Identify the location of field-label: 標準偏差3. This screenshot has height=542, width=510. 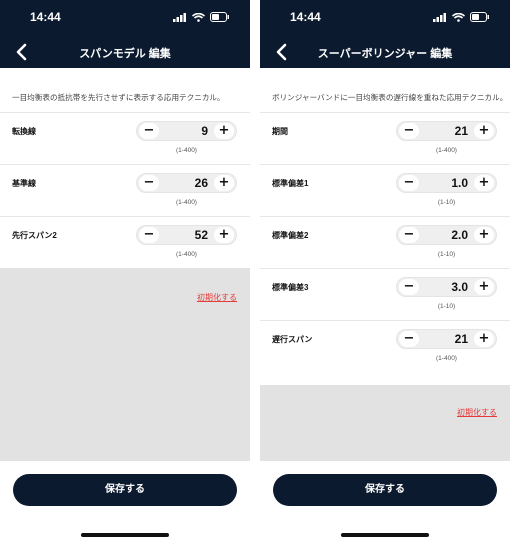
(290, 287).